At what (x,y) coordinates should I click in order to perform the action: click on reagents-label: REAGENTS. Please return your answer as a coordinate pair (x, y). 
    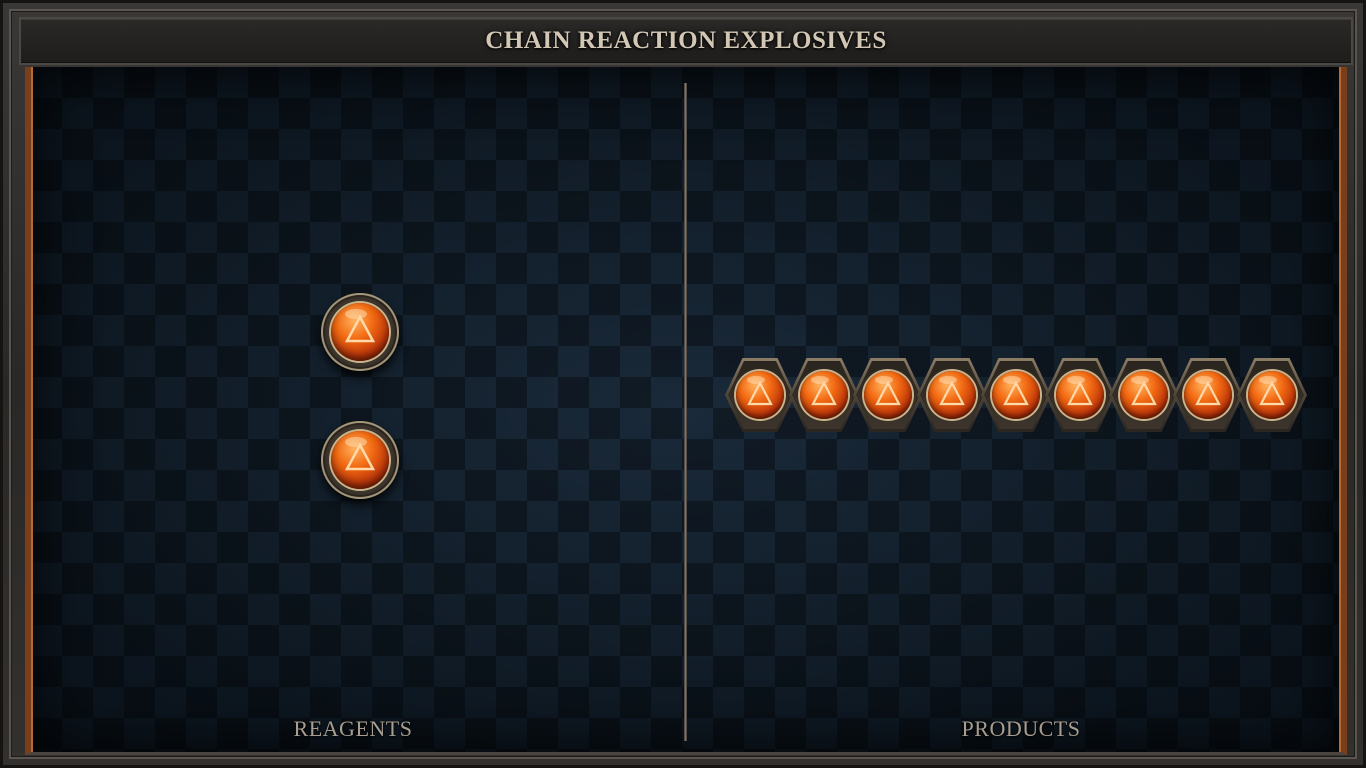
    Looking at the image, I should click on (353, 728).